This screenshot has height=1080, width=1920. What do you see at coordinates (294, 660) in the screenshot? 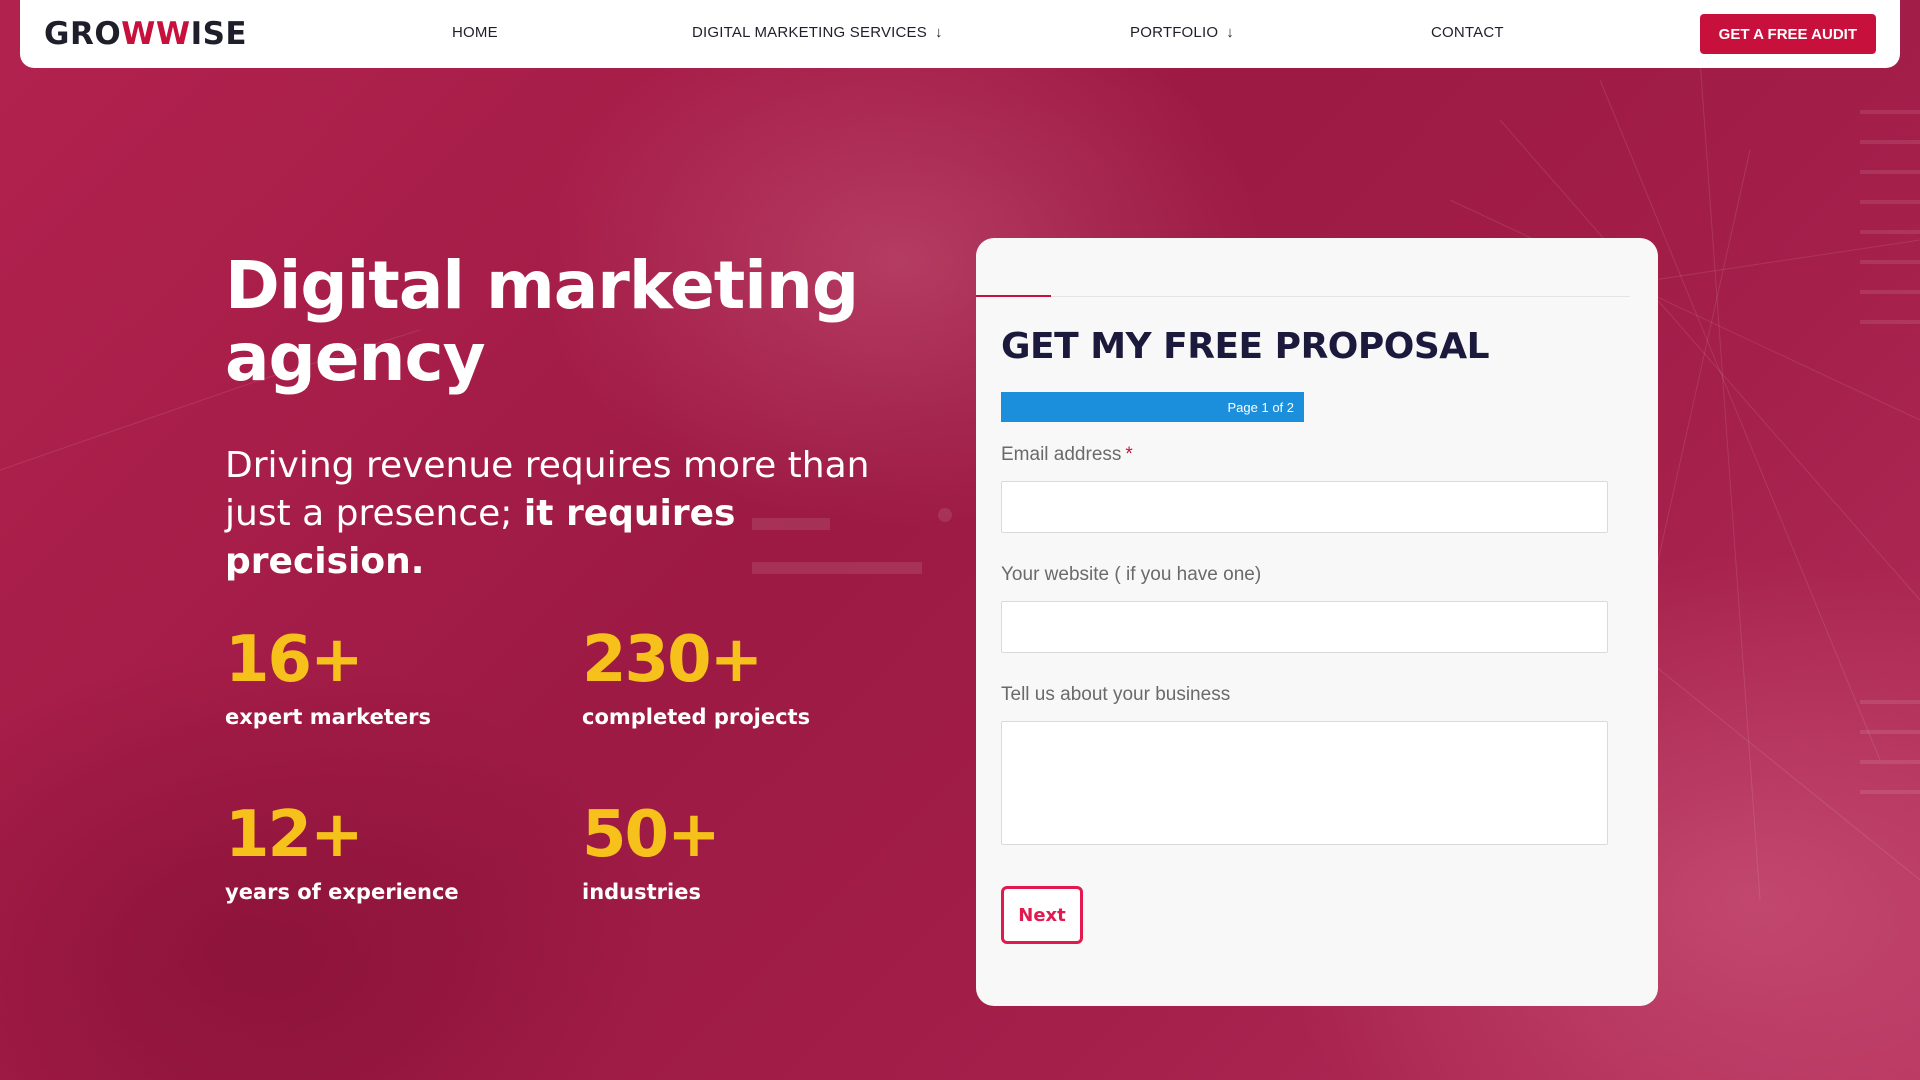
I see `stat-value: 16+` at bounding box center [294, 660].